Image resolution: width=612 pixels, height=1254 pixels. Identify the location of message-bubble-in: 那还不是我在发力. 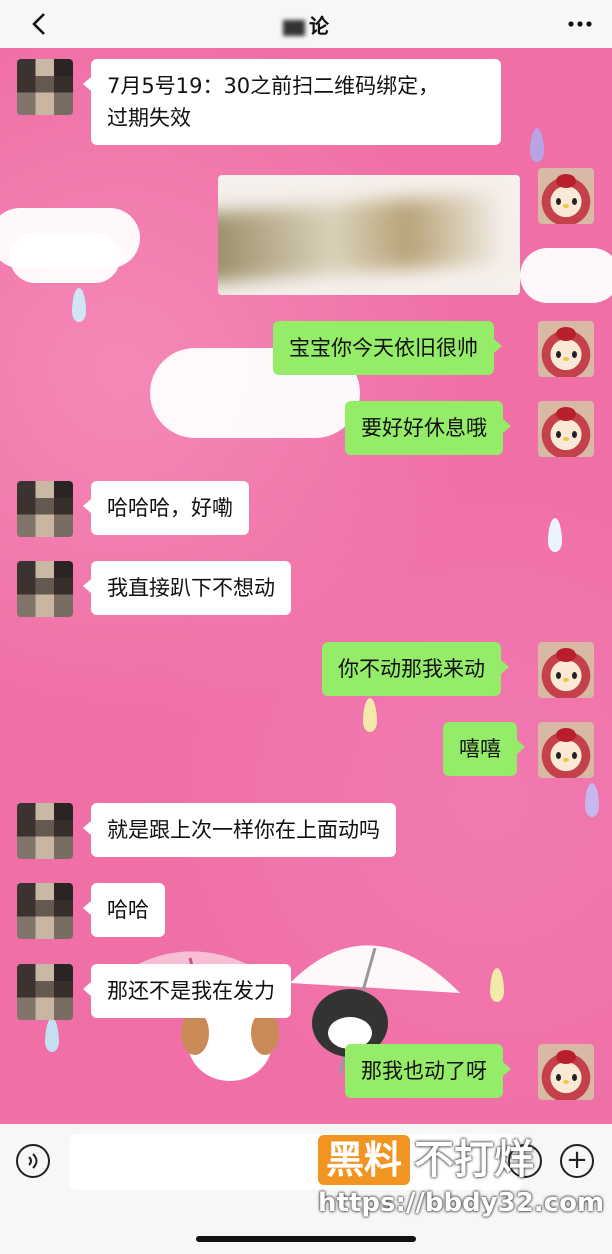
(187, 991).